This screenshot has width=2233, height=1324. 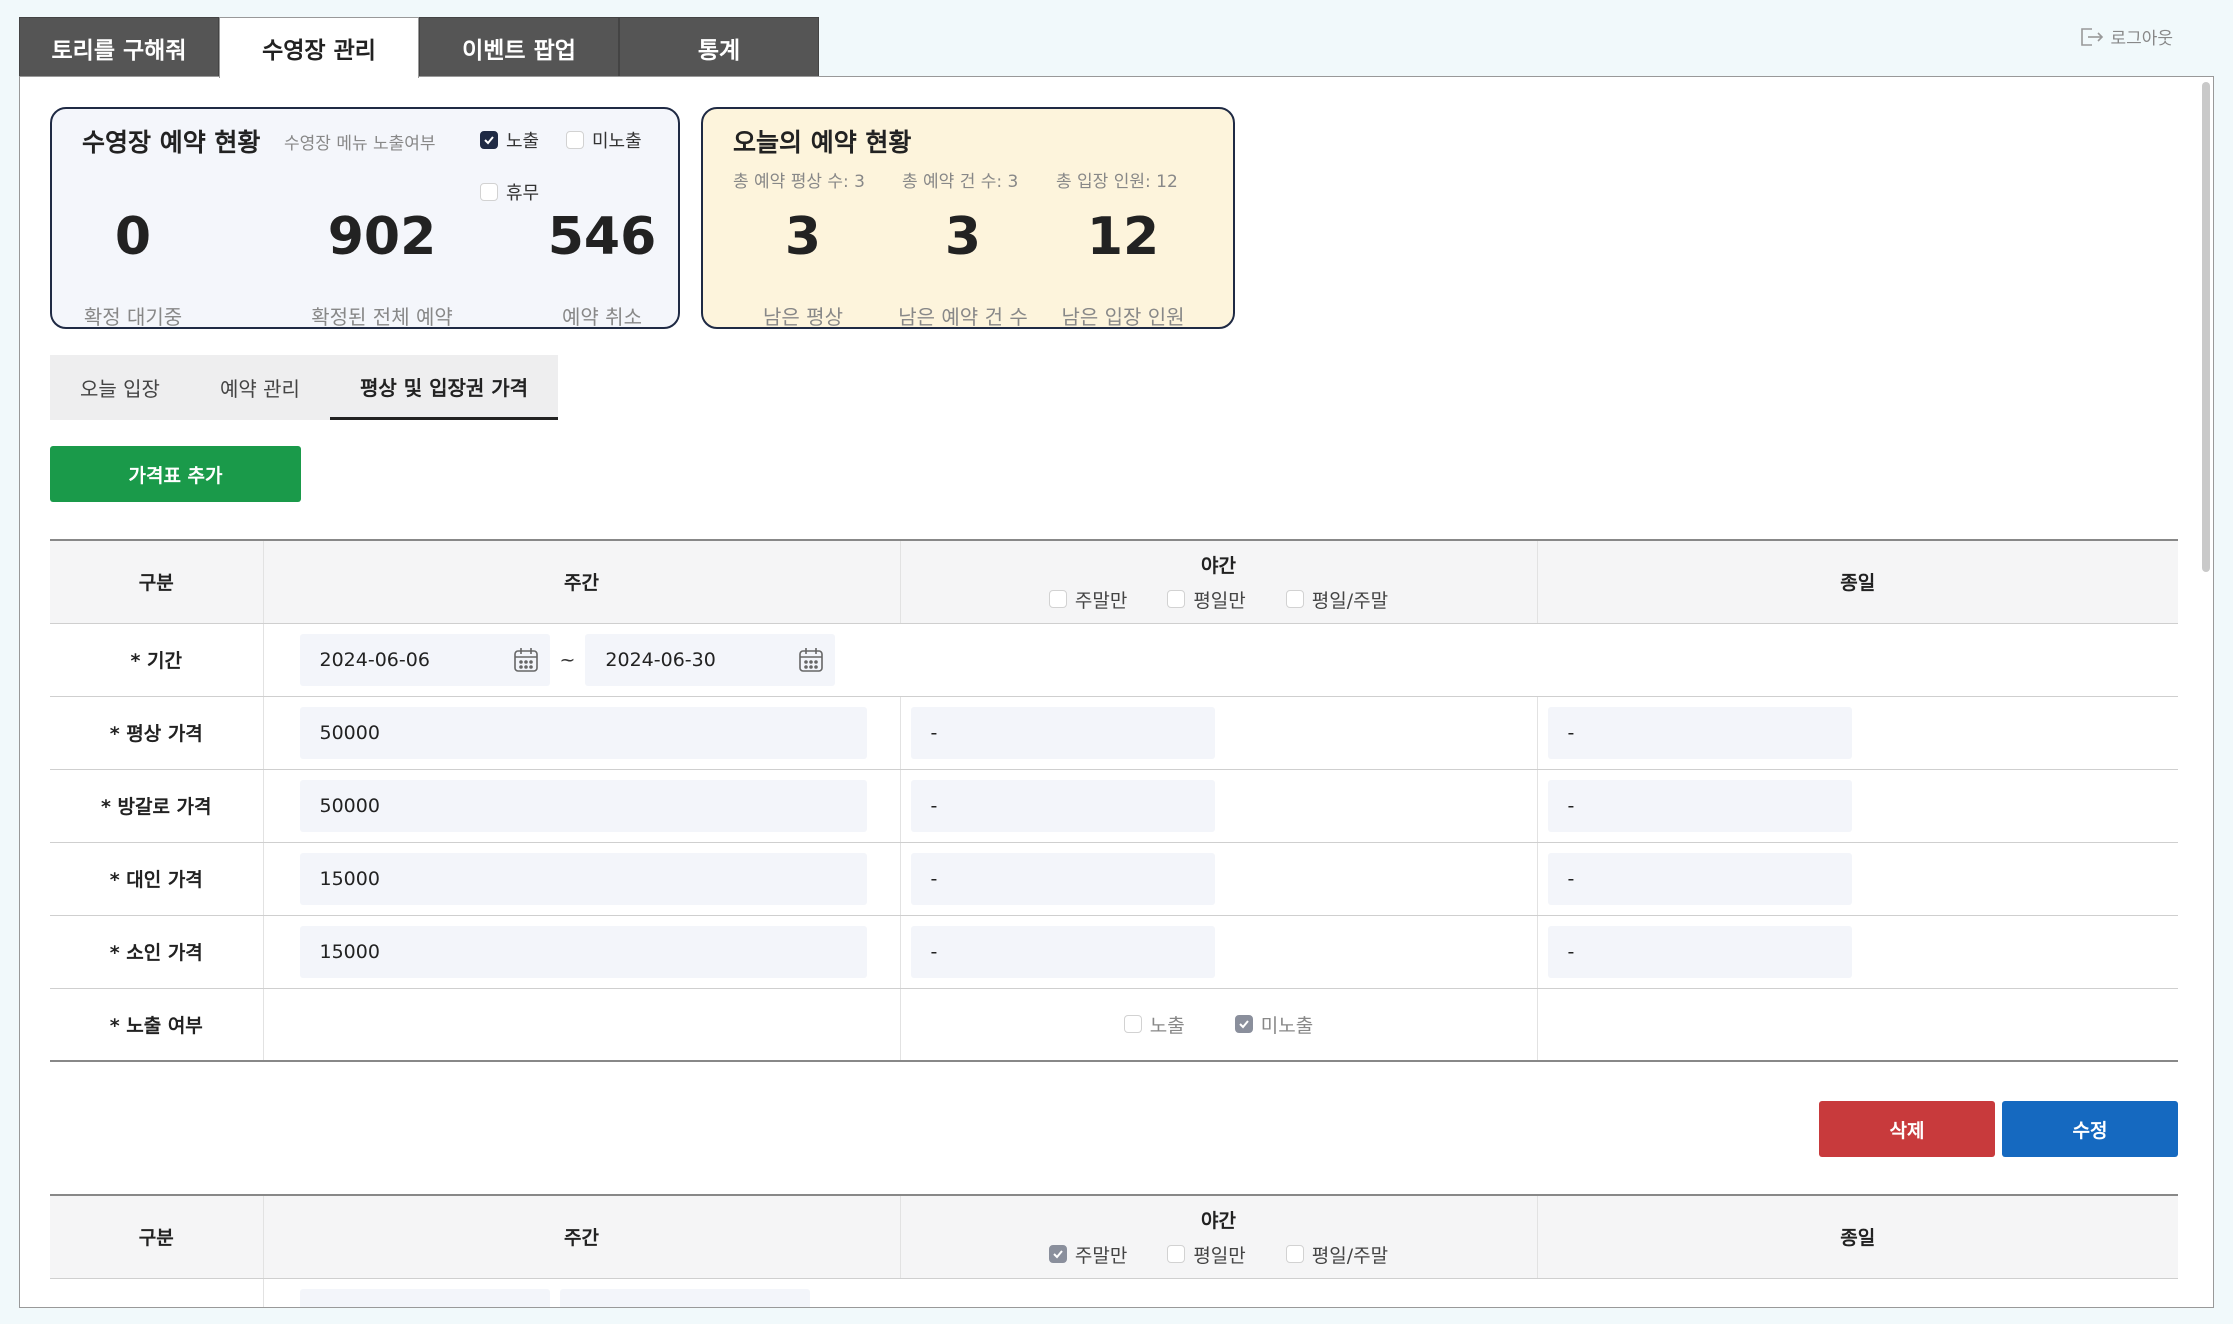 I want to click on date-value: 2024-06-30, so click(x=660, y=659).